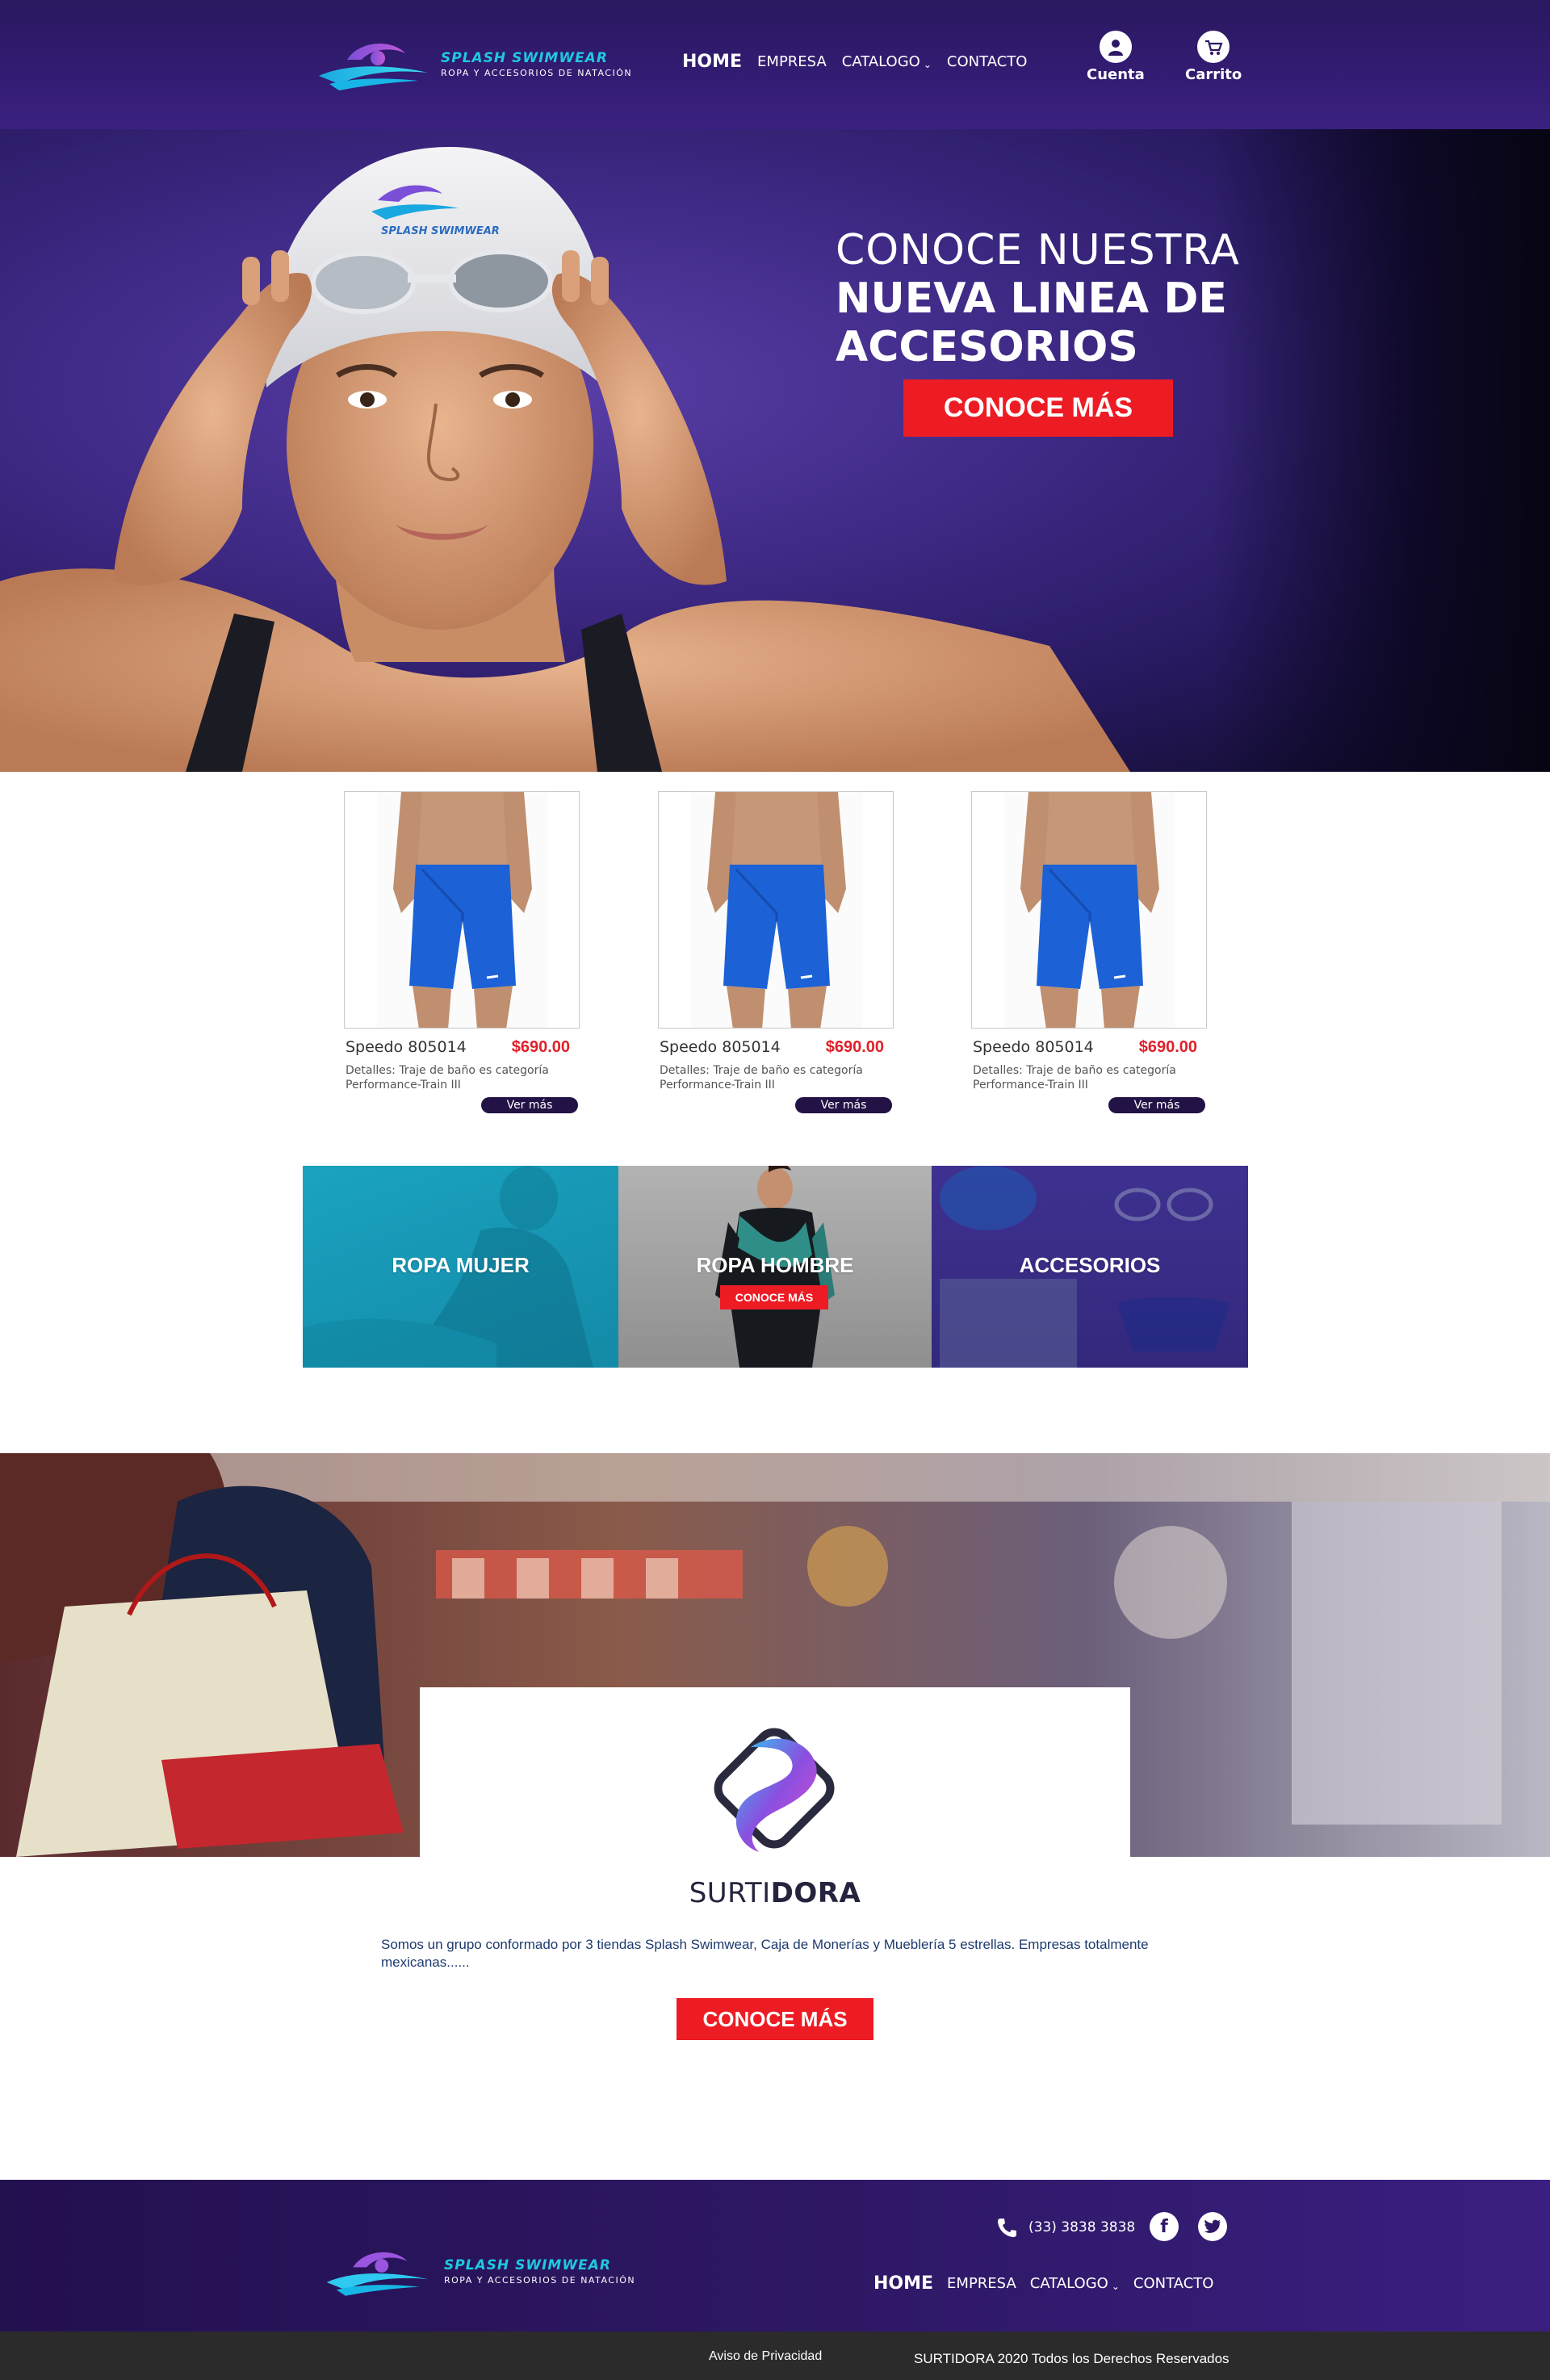  I want to click on twitter-bird-glyph, so click(1212, 2226).